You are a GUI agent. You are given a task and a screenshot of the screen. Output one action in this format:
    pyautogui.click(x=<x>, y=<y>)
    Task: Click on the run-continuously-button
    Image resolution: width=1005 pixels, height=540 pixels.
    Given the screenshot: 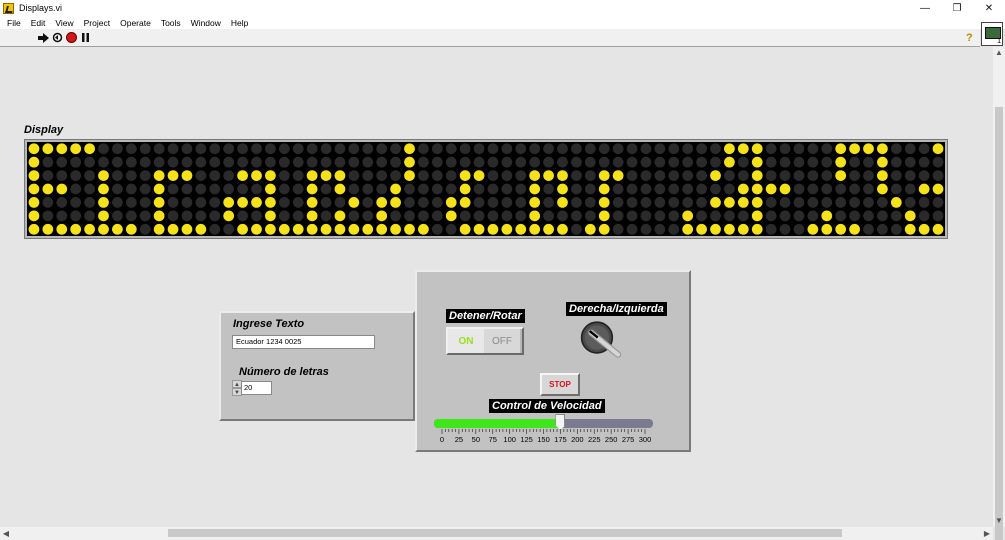 What is the action you would take?
    pyautogui.click(x=57, y=38)
    